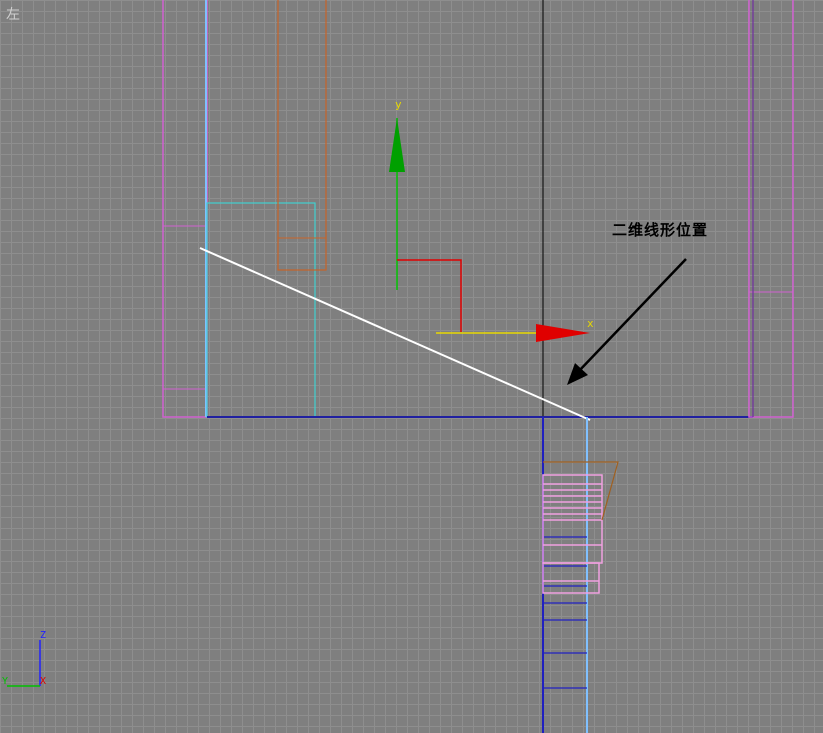  I want to click on viewport-label: 左, so click(13, 14).